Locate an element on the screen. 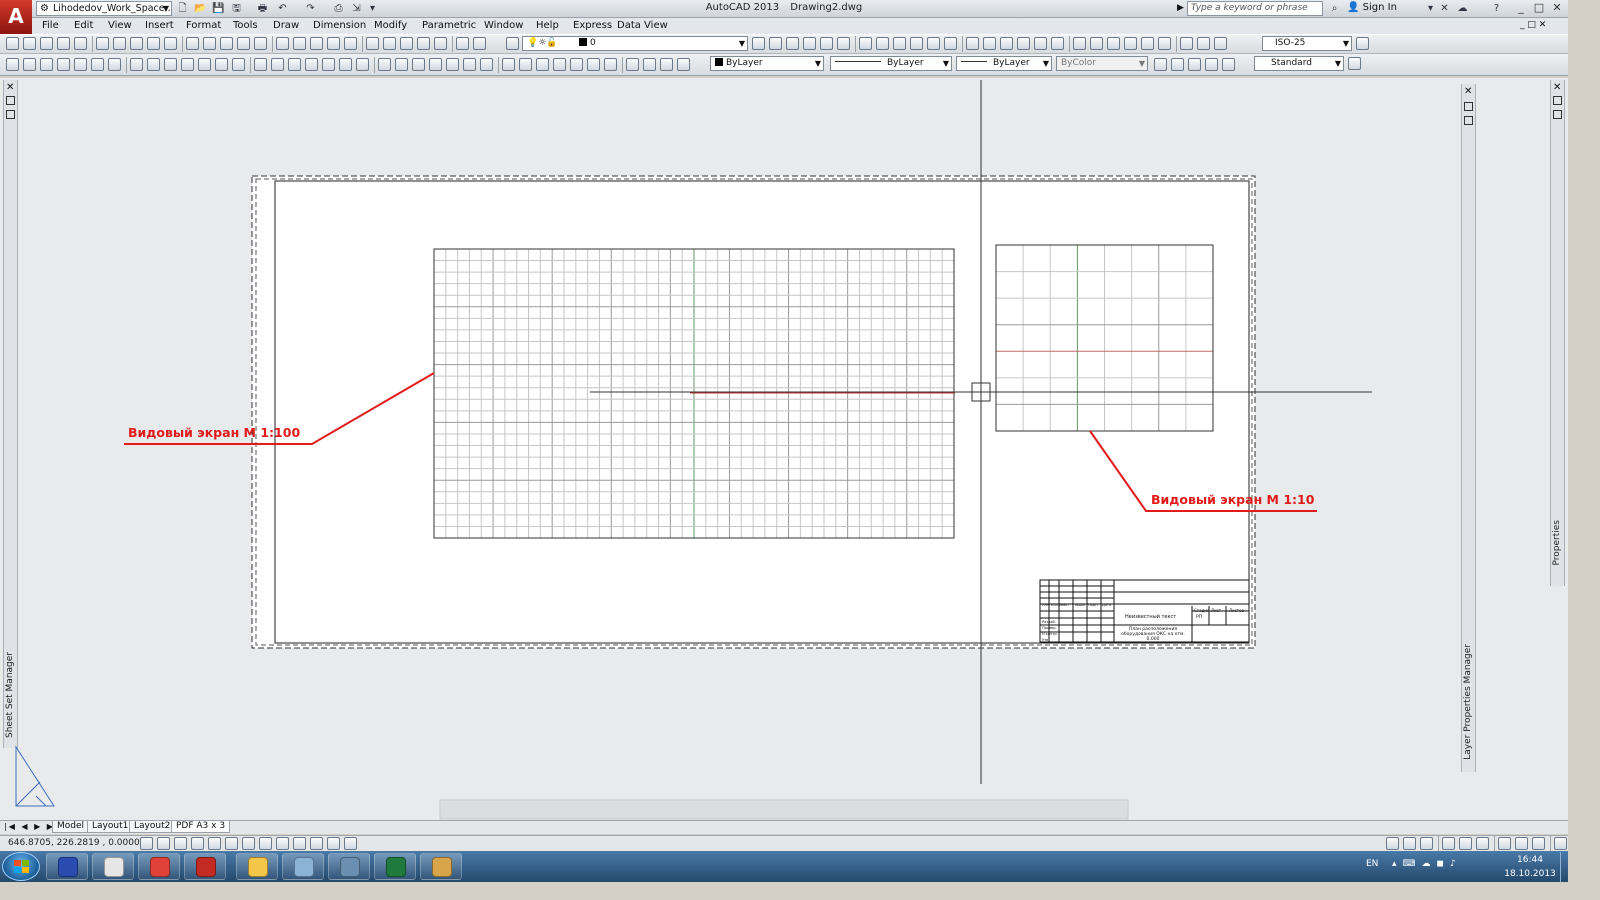 The image size is (1600, 900). excel-icon is located at coordinates (396, 867).